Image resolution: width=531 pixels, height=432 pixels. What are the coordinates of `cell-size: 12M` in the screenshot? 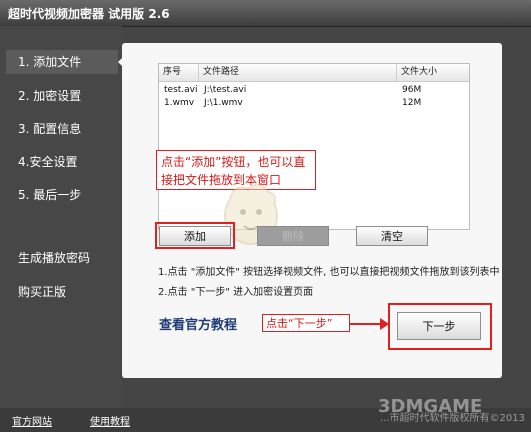 It's located at (412, 103).